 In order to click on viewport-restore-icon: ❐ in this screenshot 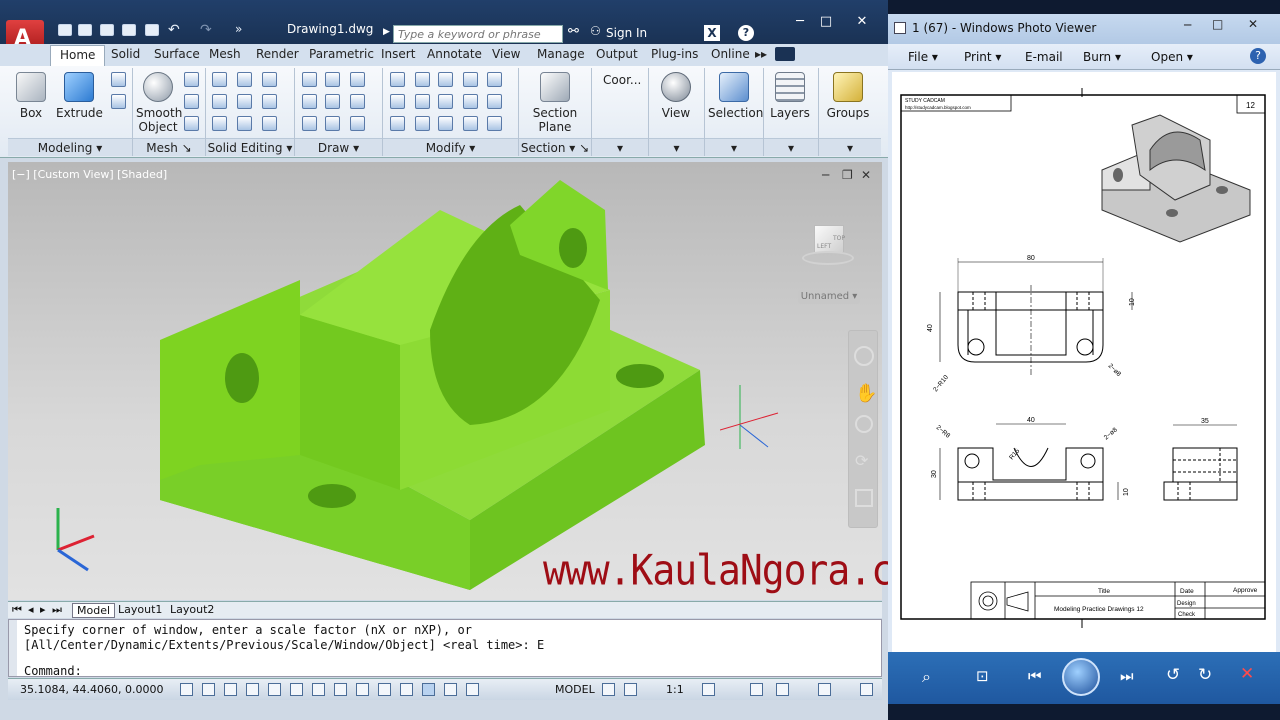, I will do `click(847, 175)`.